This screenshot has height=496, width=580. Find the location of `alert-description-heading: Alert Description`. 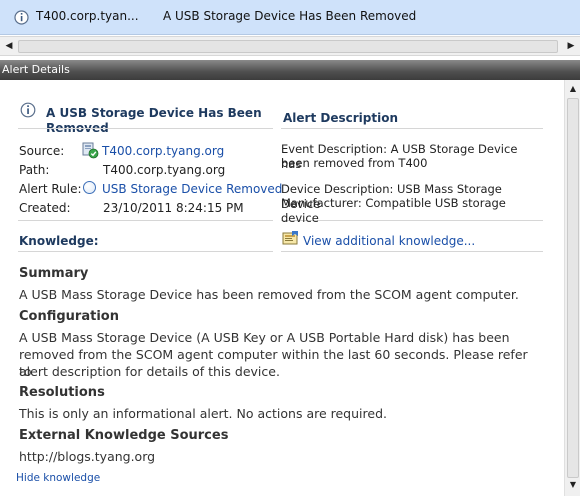

alert-description-heading: Alert Description is located at coordinates (340, 118).